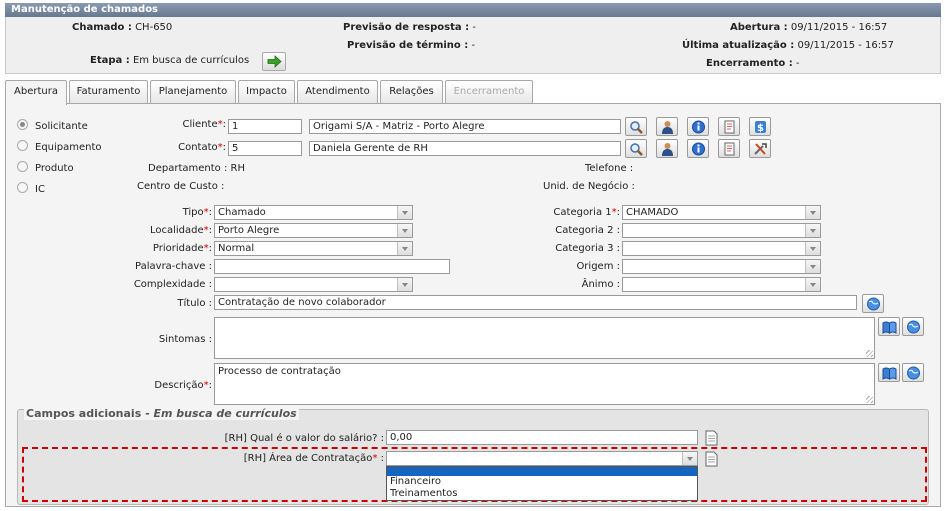 The width and height of the screenshot is (945, 511). Describe the element at coordinates (542, 482) in the screenshot. I see `dropdown-option-financeiro: Financeiro` at that location.